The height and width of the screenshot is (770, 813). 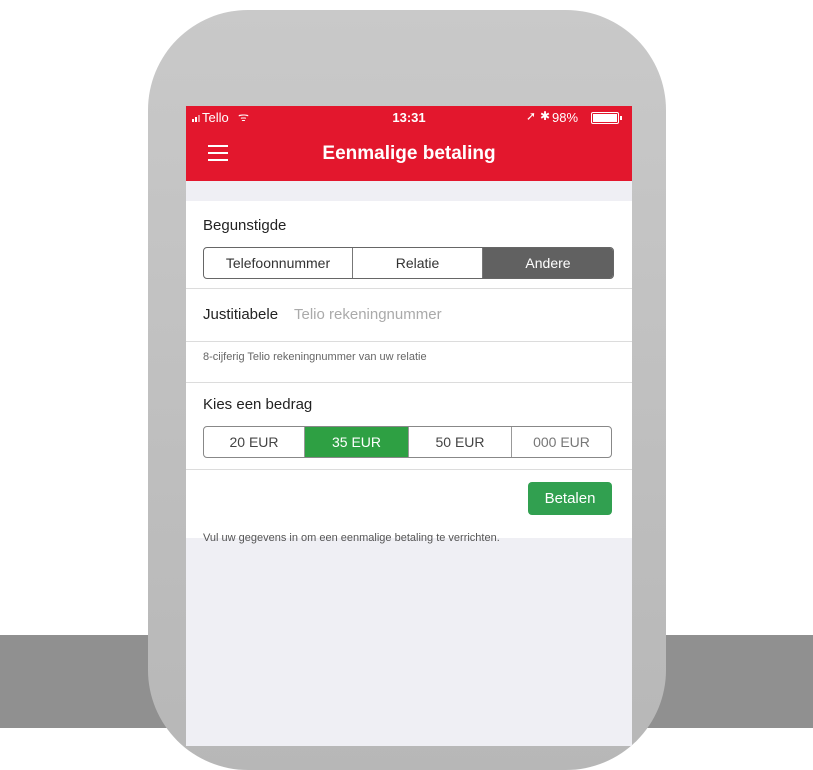 I want to click on status-bar: Tello ᯤ 13:31 ➚ ✱ 98%, so click(x=409, y=117).